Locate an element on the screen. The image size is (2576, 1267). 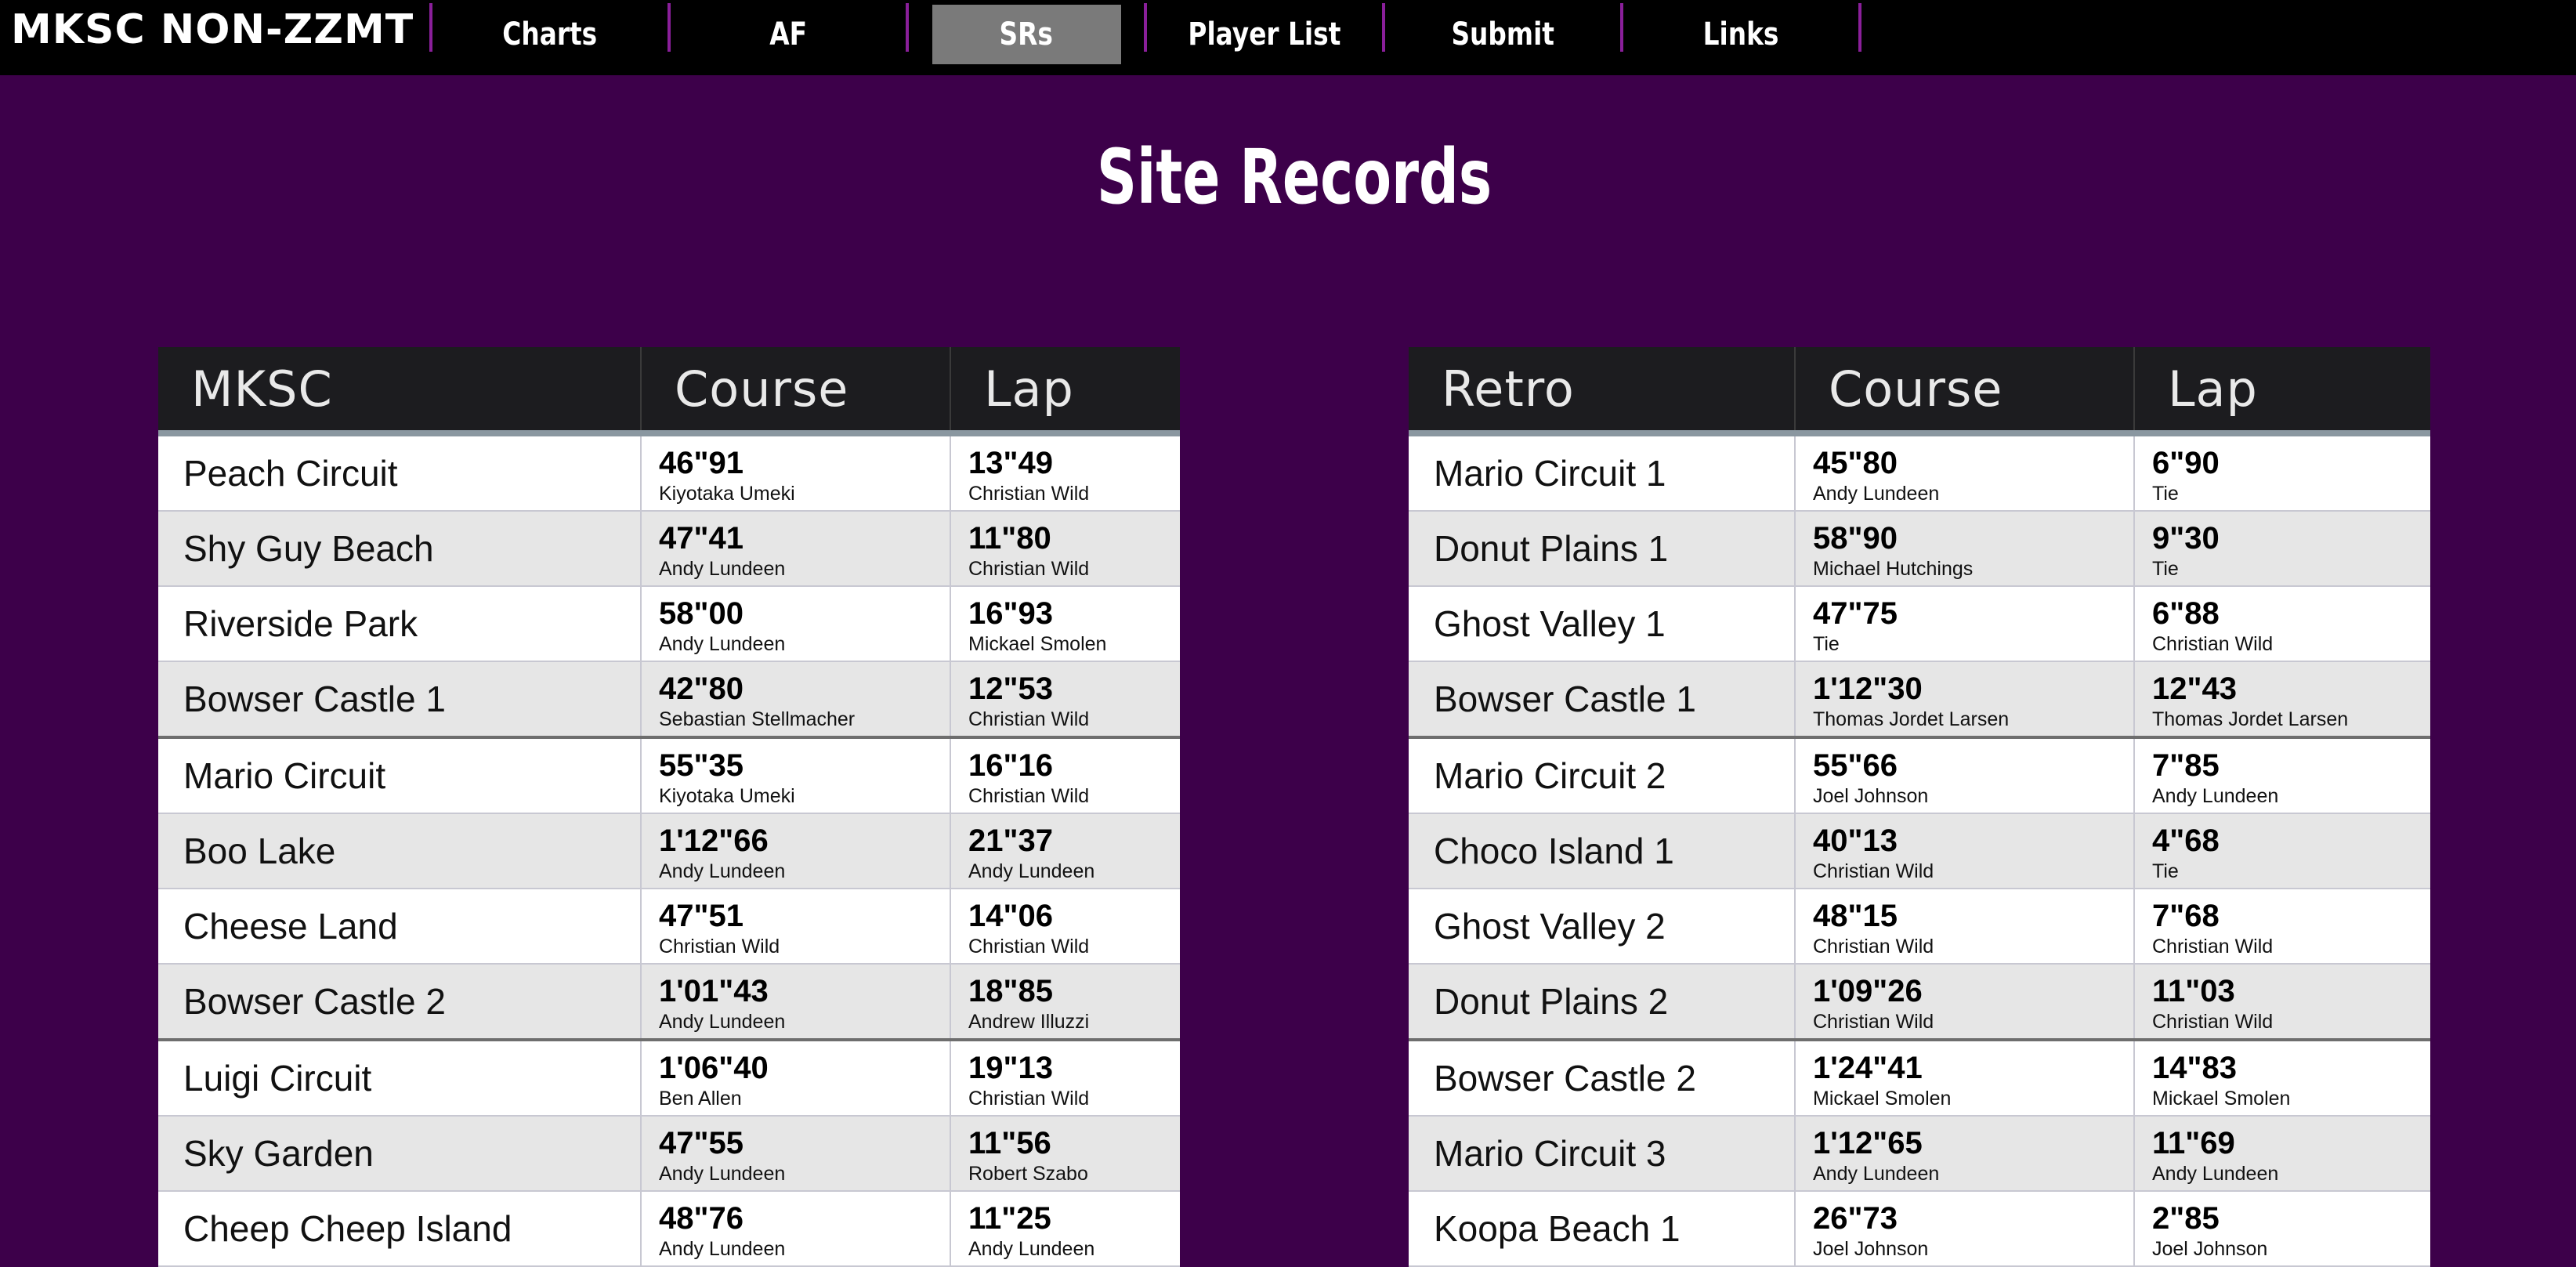
course-record-player: Mickael Smolen is located at coordinates (1973, 1098).